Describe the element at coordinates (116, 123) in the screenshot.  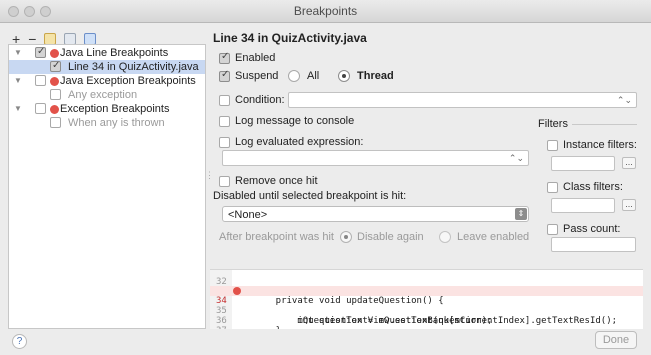
I see `tree-item-label: When any is thrown` at that location.